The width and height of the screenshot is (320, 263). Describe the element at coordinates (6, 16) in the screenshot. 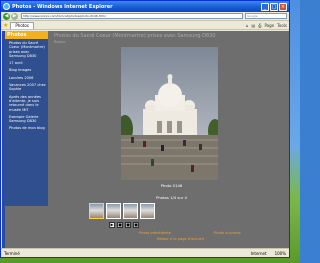

I see `back-arrow-icon: ◀` at that location.